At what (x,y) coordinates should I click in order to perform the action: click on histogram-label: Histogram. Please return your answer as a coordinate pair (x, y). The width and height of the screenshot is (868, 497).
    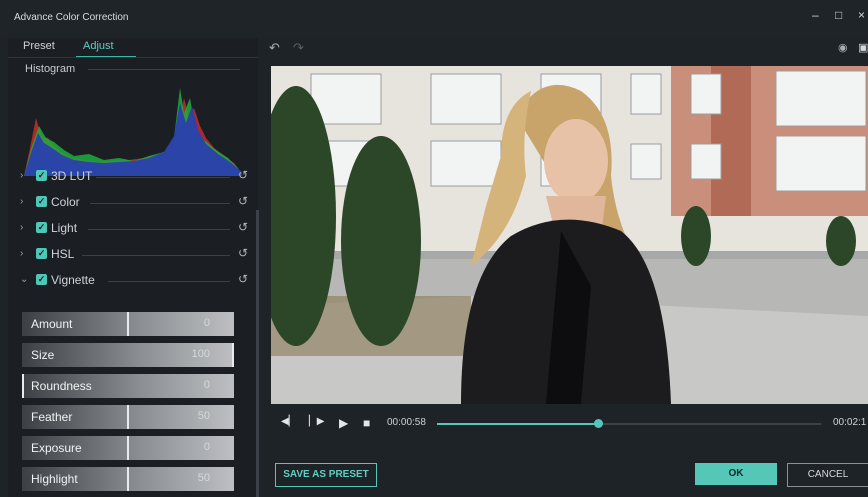
    Looking at the image, I should click on (50, 69).